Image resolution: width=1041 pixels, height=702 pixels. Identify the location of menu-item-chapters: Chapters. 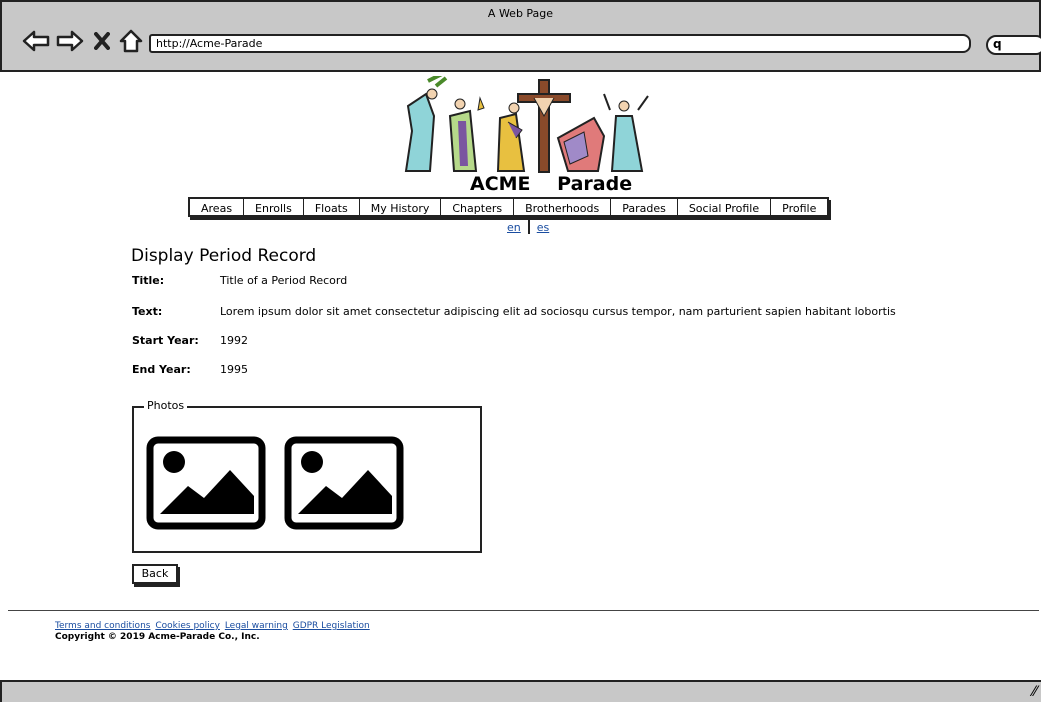
(478, 207).